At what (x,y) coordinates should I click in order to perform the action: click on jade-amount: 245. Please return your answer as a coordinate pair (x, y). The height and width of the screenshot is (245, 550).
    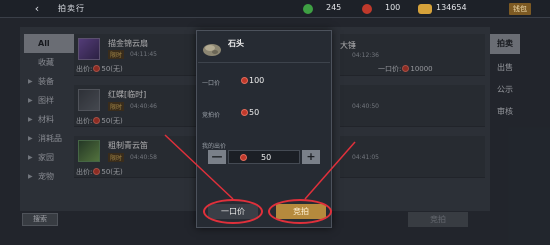
    Looking at the image, I should click on (334, 7).